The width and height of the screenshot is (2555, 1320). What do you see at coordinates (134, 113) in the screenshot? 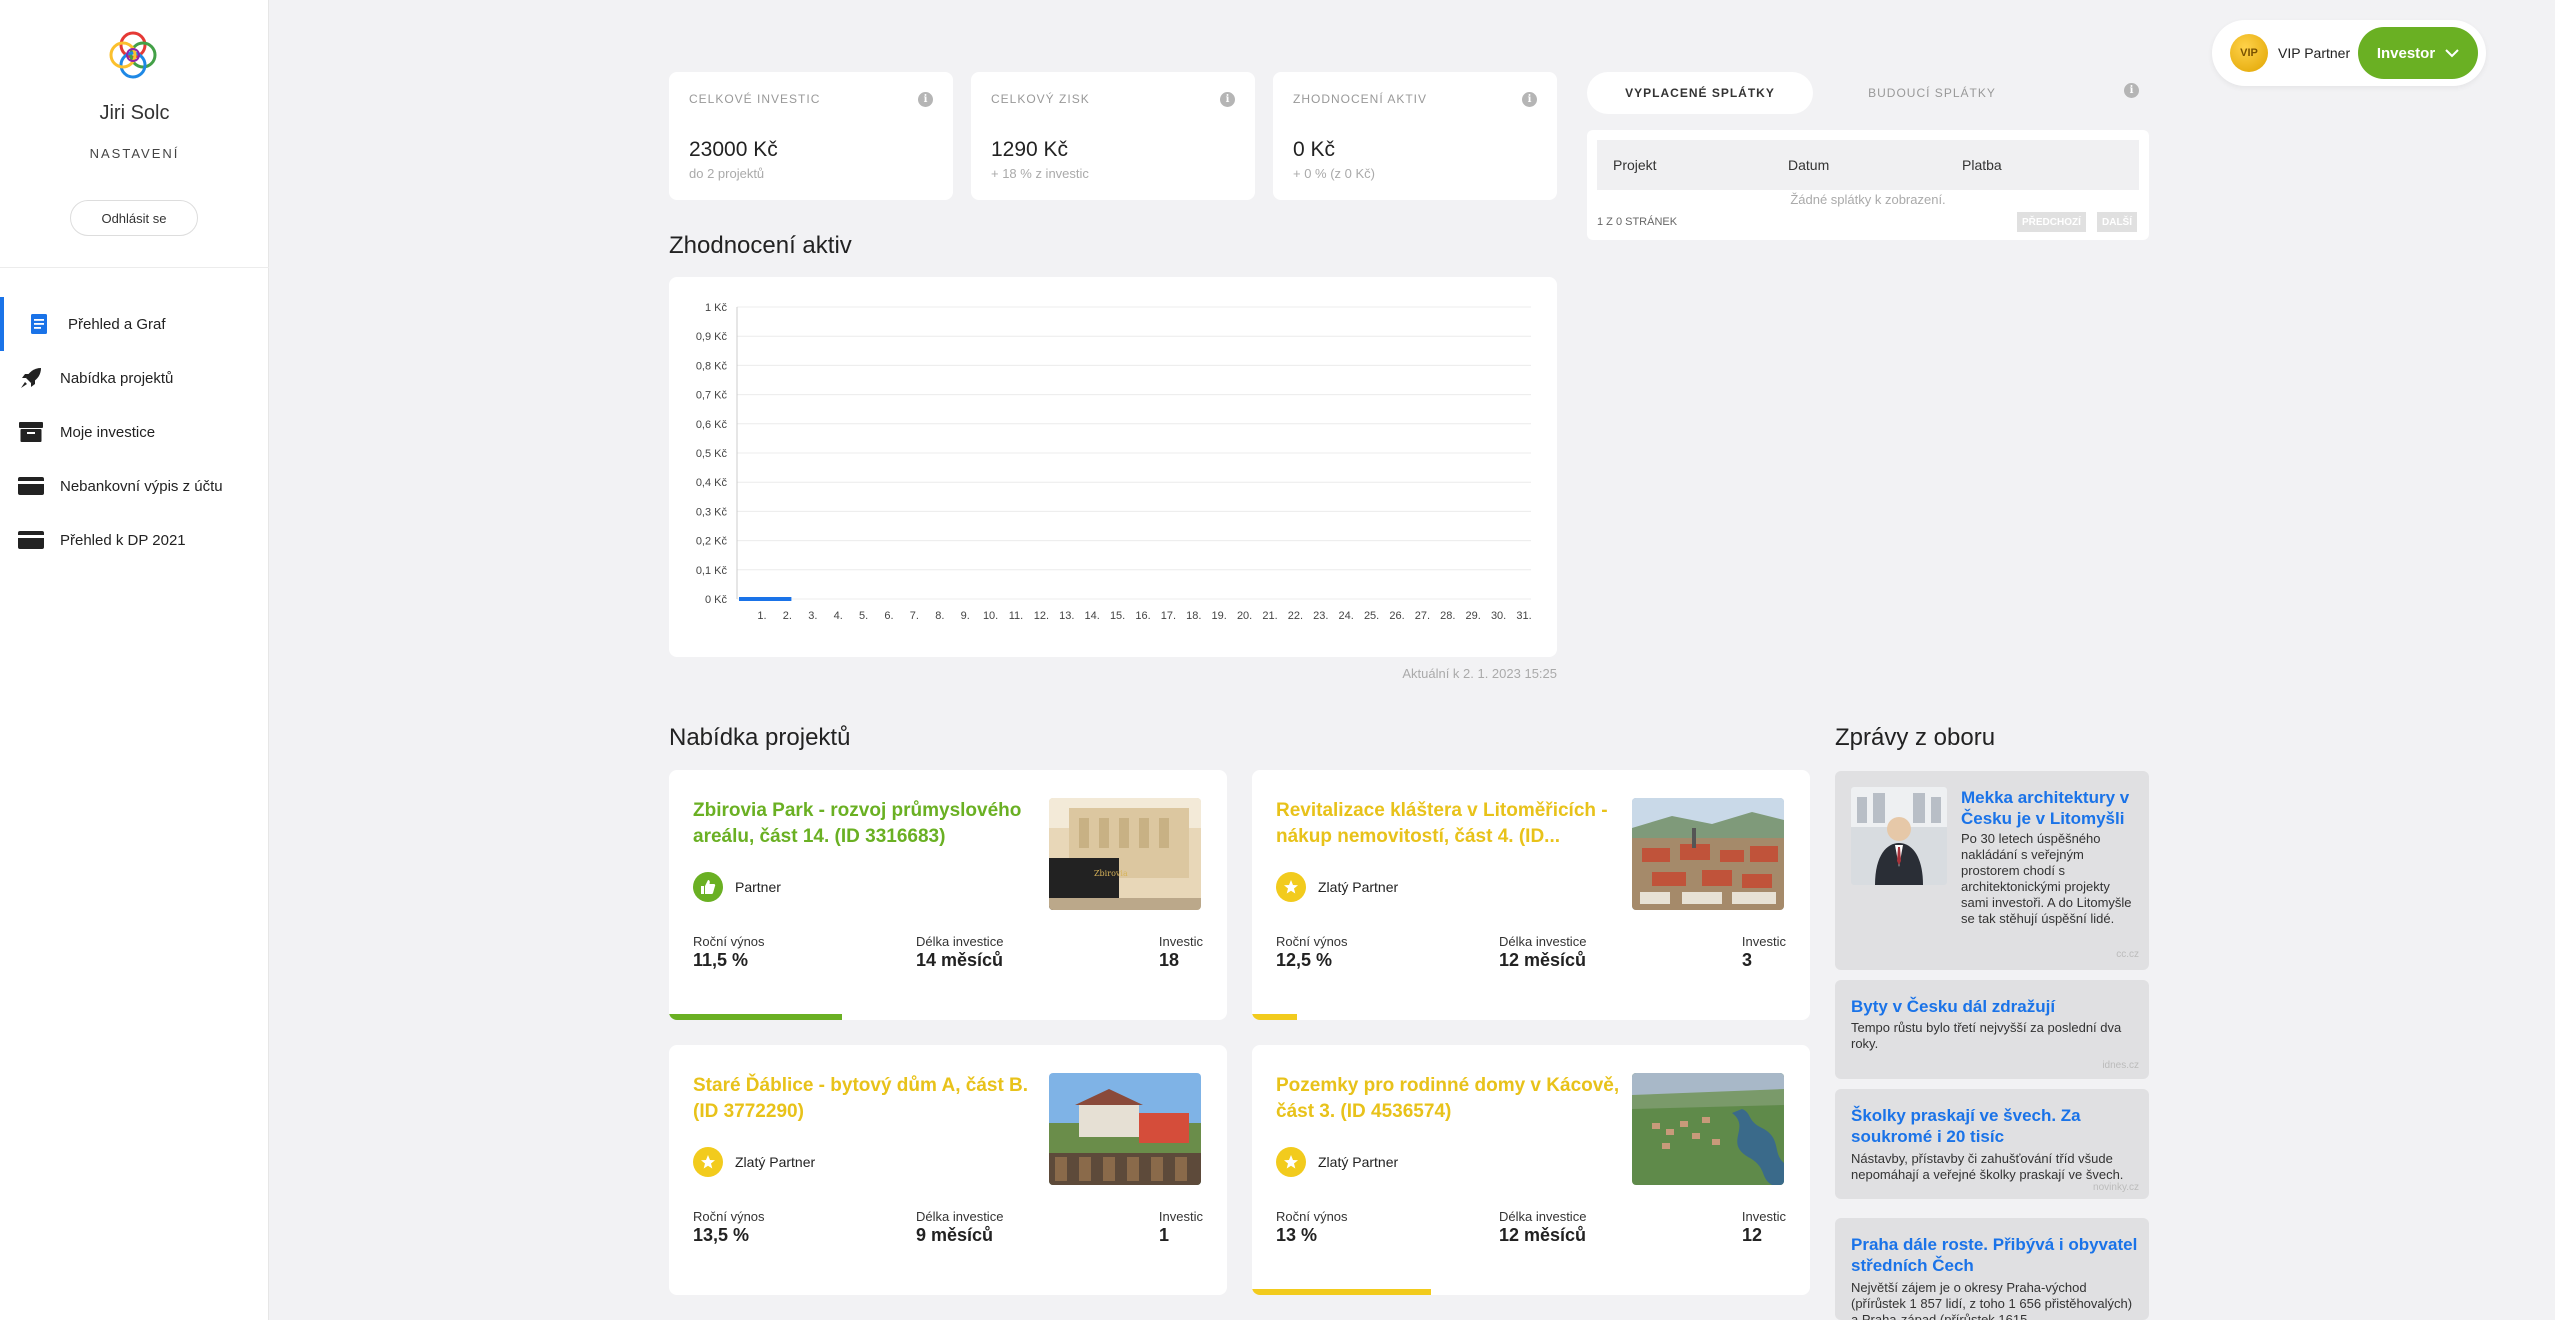
I see `user-name: Jiri Solc` at bounding box center [134, 113].